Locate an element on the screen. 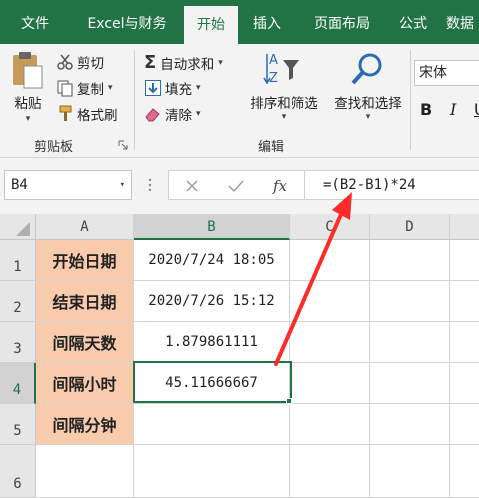  tab-insert: 插入 is located at coordinates (267, 22).